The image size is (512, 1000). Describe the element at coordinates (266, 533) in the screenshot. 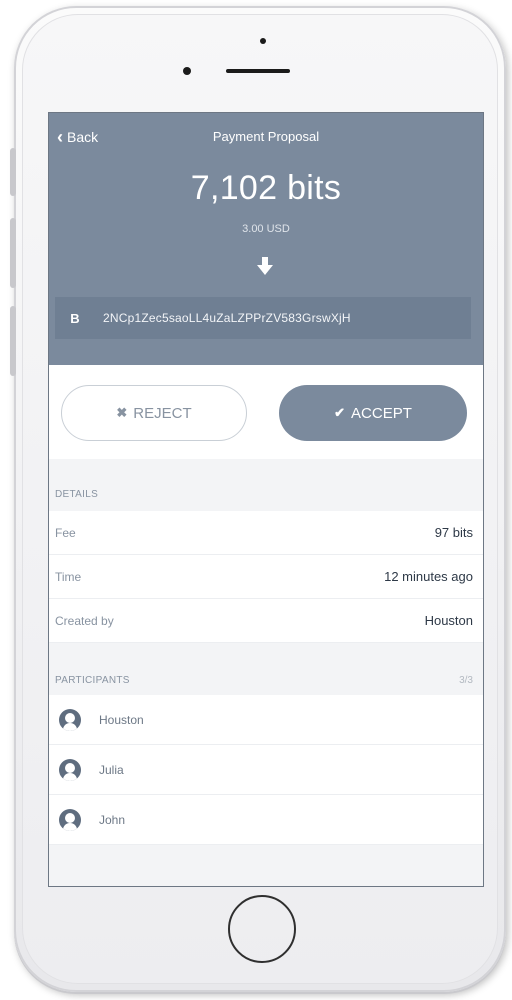

I see `detail-row-fee: Fee 97 bits` at that location.